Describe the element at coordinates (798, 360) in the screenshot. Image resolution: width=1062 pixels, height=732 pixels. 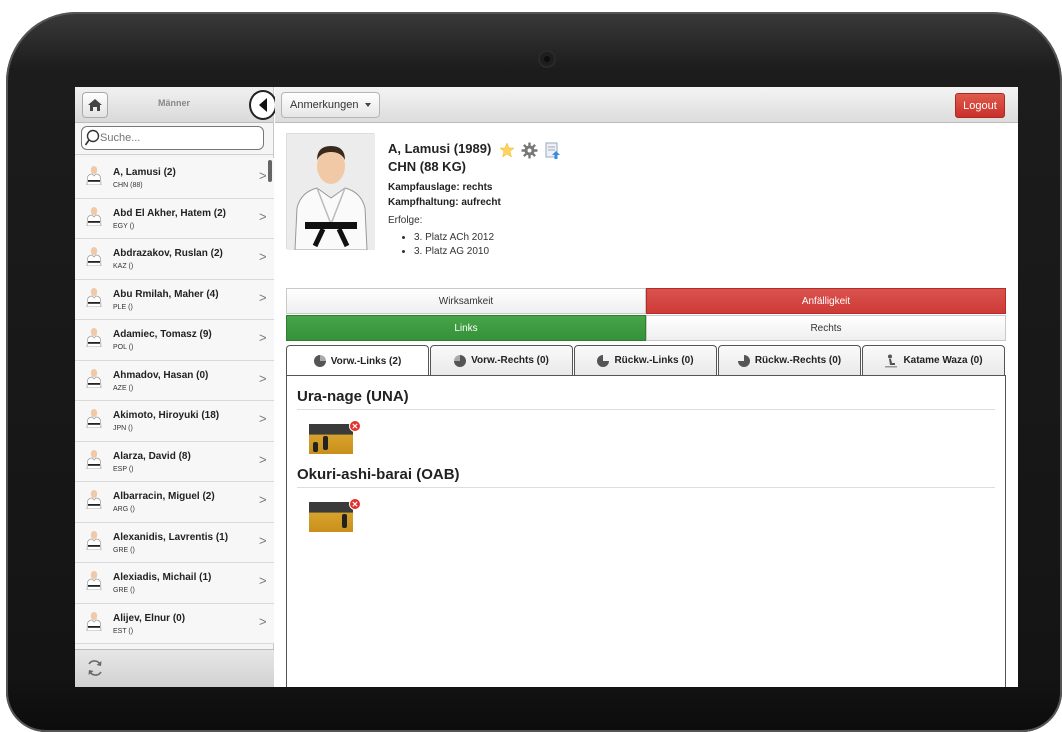
I see `tab-label: Rückw.-Rechts (0)` at that location.